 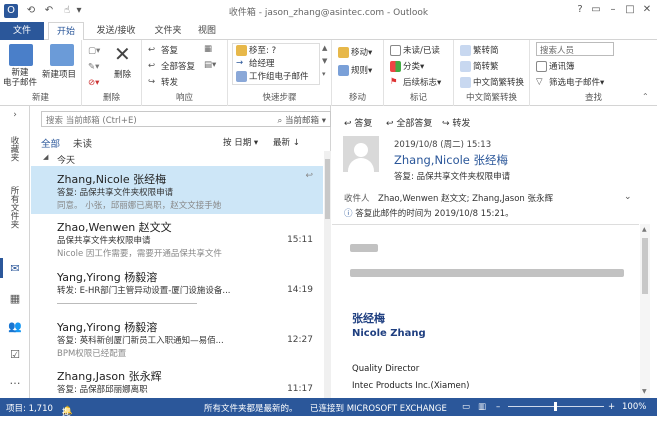 What do you see at coordinates (575, 49) in the screenshot?
I see `search-people-input: 搜索人员` at bounding box center [575, 49].